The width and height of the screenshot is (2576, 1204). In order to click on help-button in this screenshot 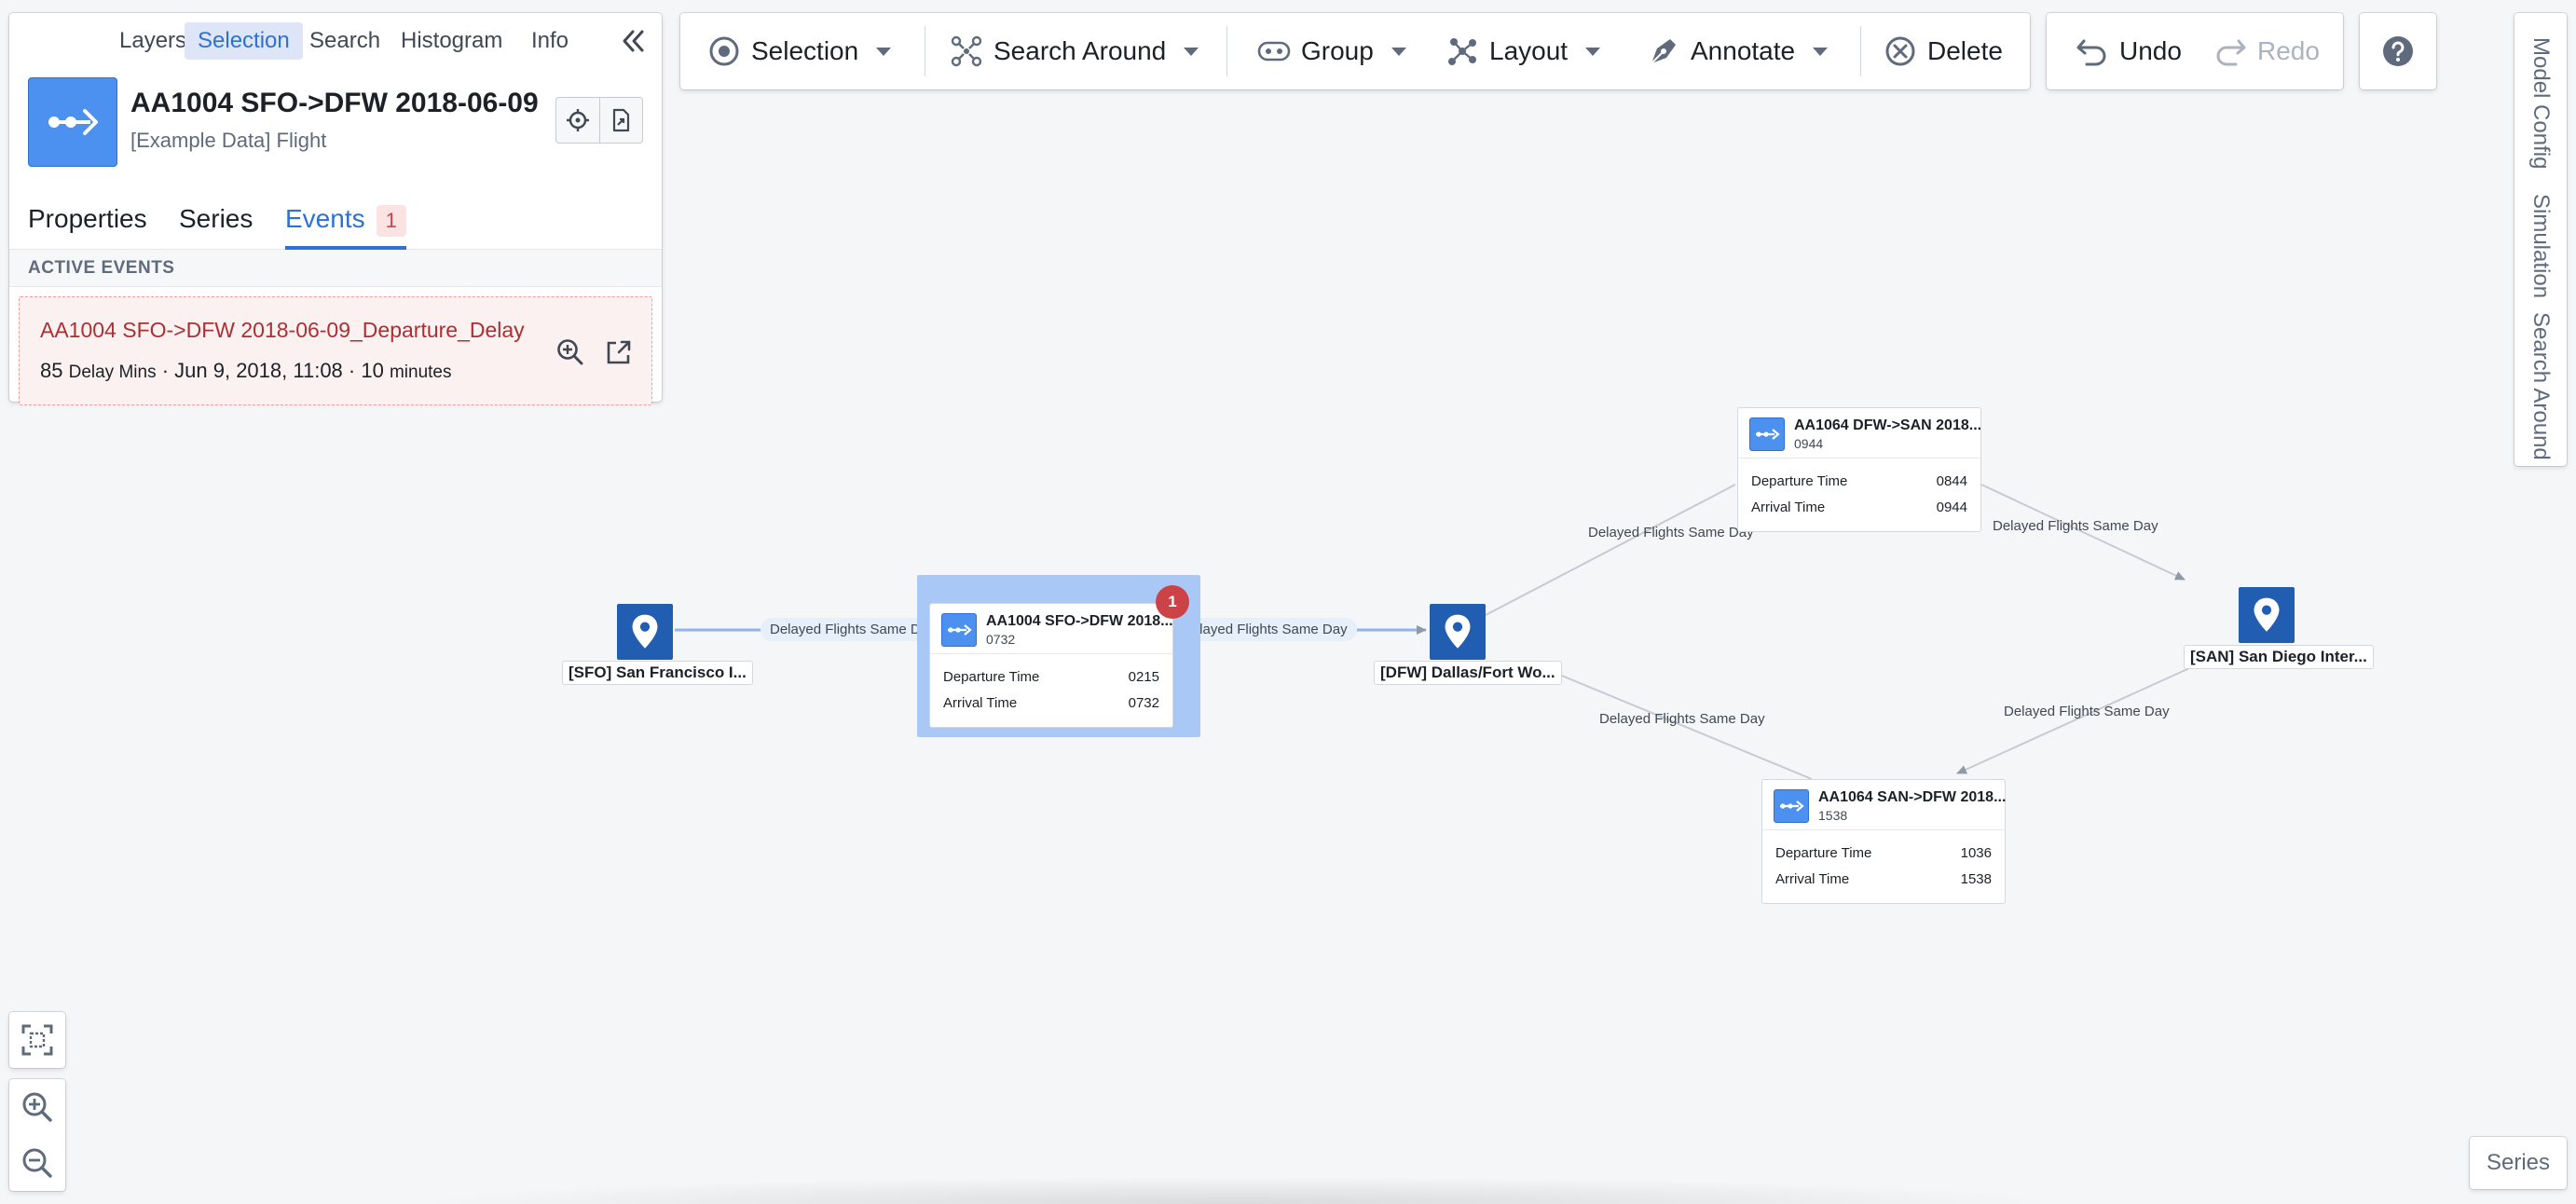, I will do `click(2398, 51)`.